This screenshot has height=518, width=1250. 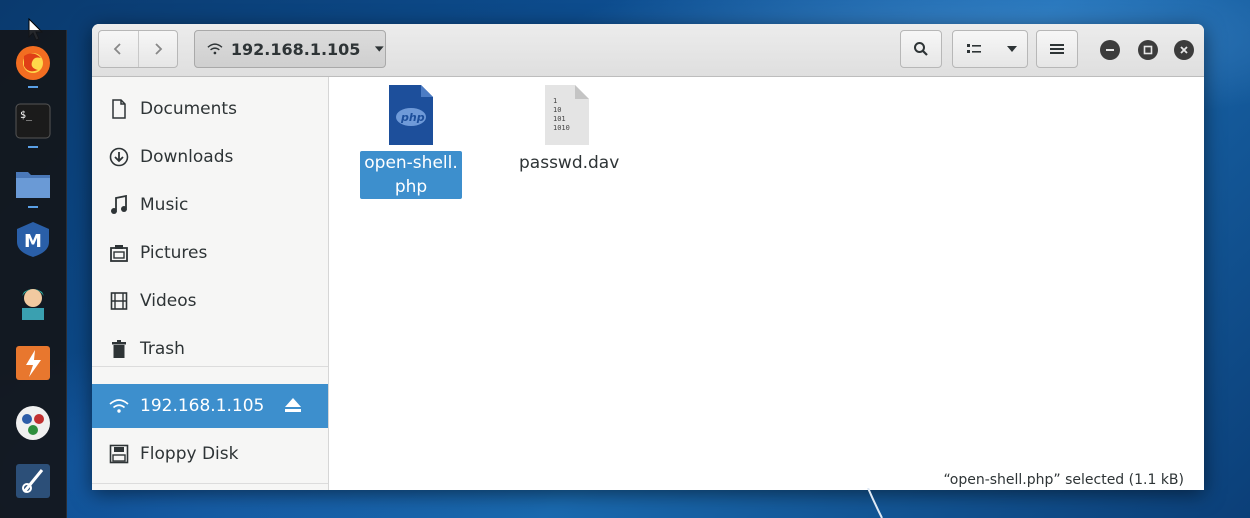 I want to click on film-icon, so click(x=119, y=301).